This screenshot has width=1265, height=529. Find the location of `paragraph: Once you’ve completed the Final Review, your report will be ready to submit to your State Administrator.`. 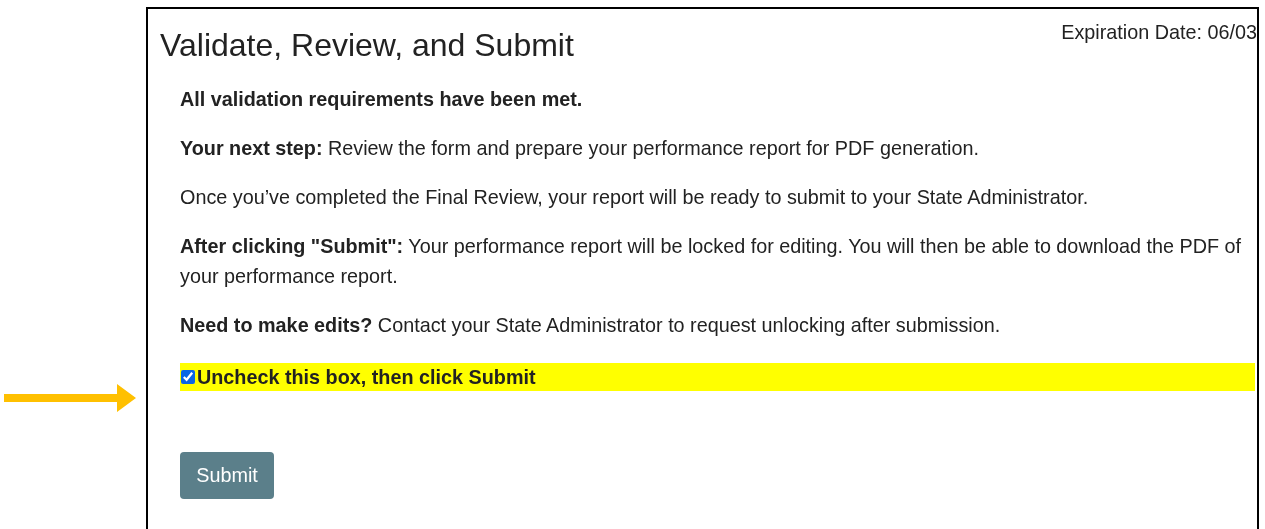

paragraph: Once you’ve completed the Final Review, your report will be ready to submit to your State Administrator. is located at coordinates (635, 197).